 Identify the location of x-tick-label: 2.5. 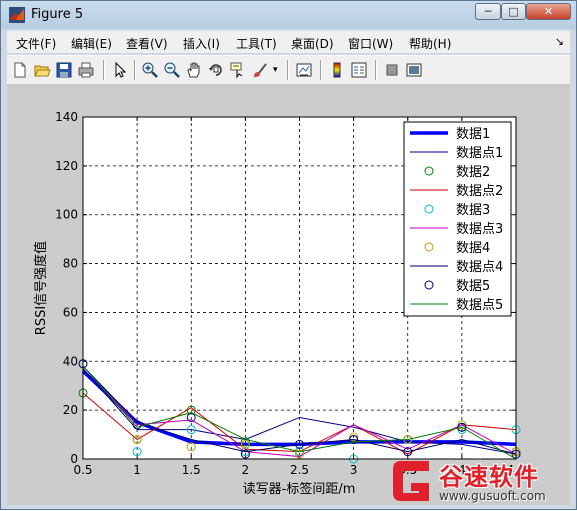
(299, 470).